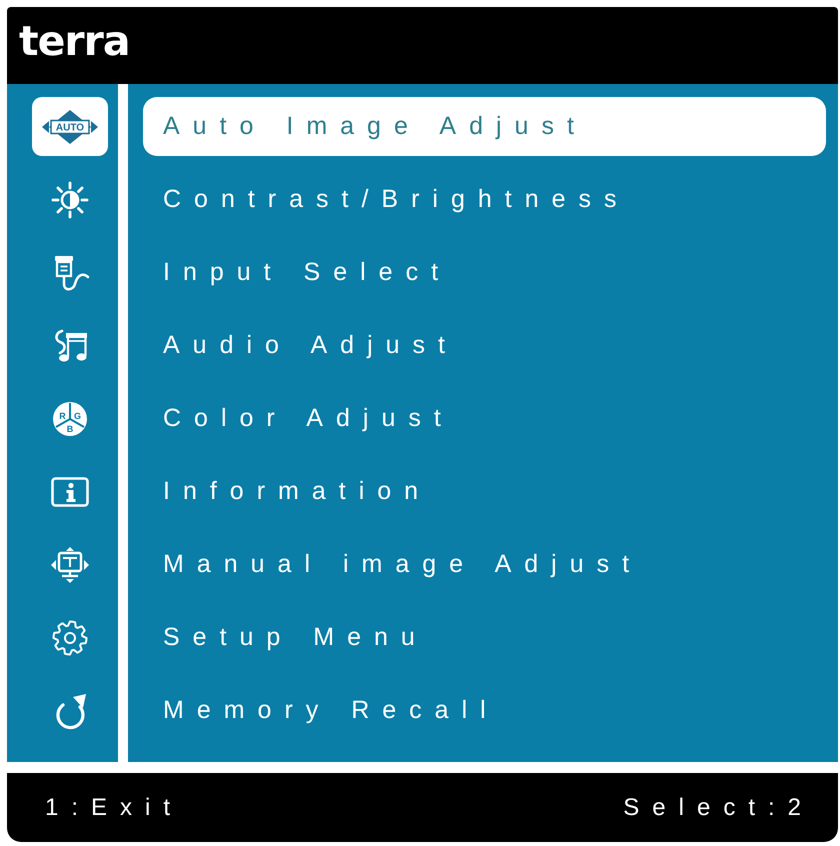 Image resolution: width=840 pixels, height=846 pixels. What do you see at coordinates (484, 199) in the screenshot?
I see `menu-item: Contrast/Brightness` at bounding box center [484, 199].